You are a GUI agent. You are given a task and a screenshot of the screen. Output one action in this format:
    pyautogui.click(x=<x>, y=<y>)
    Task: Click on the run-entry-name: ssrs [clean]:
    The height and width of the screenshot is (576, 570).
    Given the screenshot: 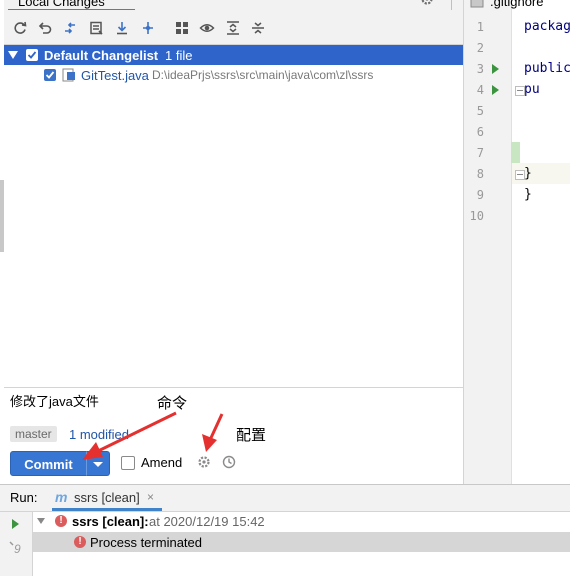 What is the action you would take?
    pyautogui.click(x=110, y=521)
    